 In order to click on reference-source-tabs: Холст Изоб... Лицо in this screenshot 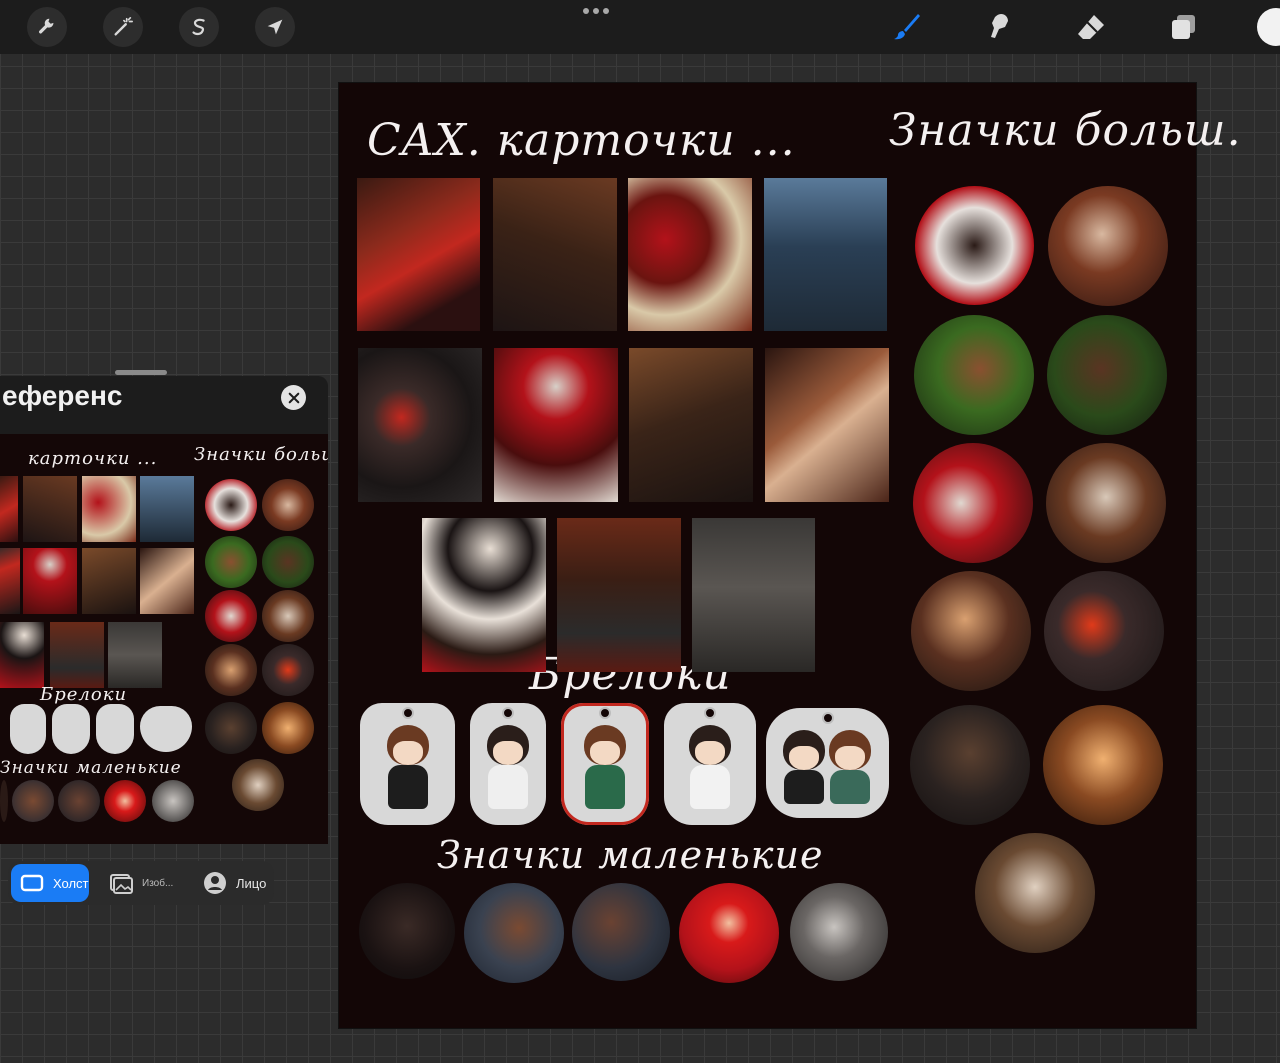, I will do `click(141, 883)`.